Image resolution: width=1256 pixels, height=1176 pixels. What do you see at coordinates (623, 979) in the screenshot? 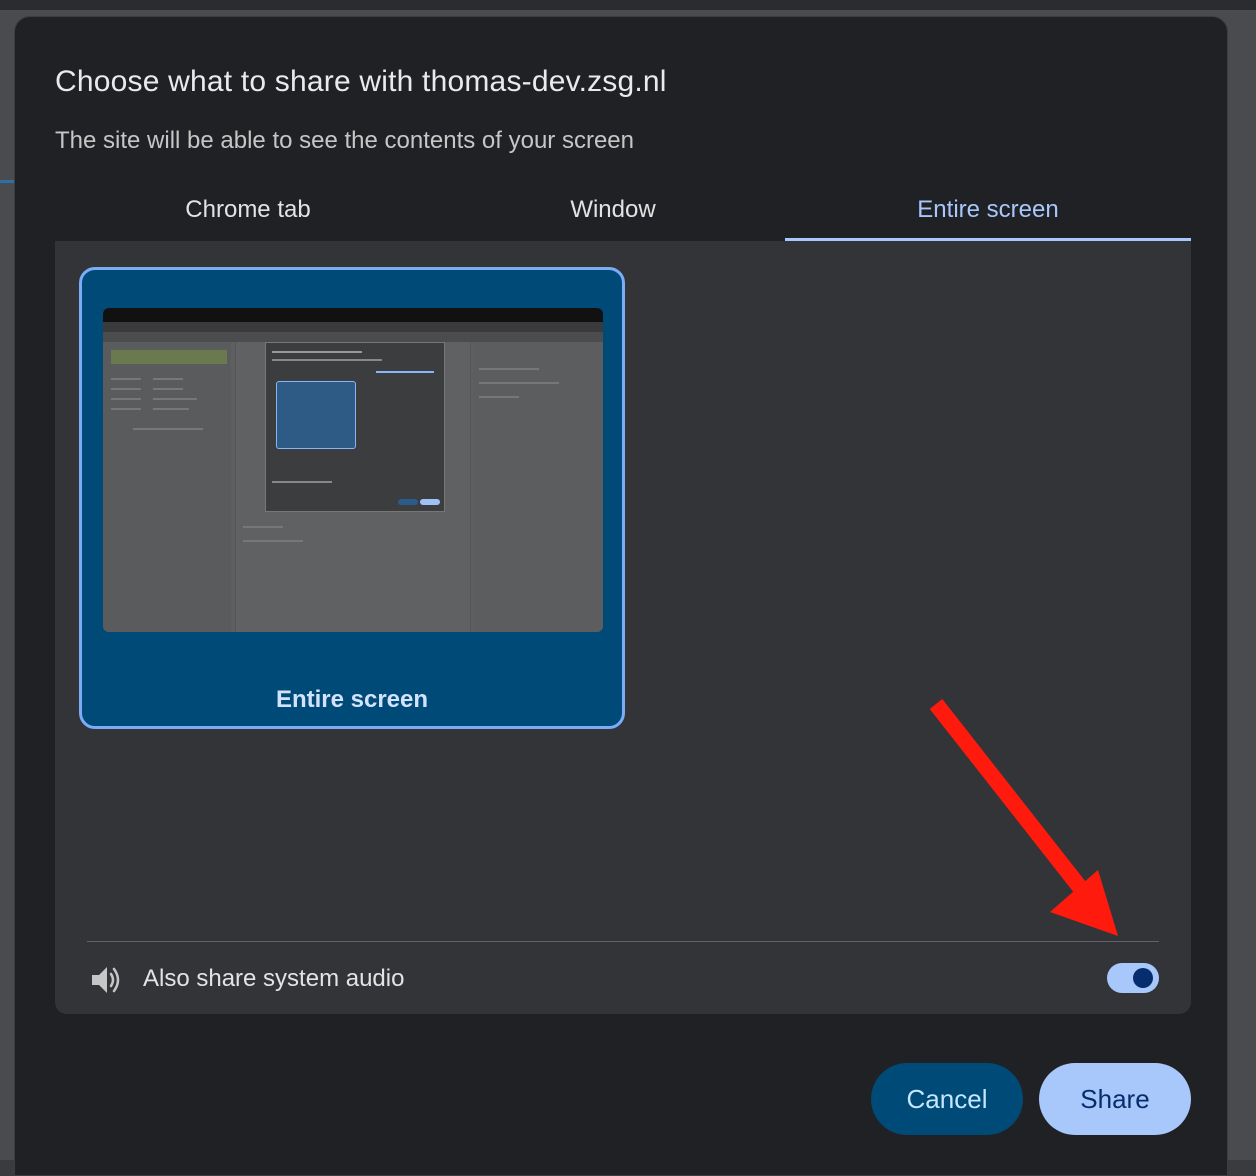
I see `audio-row: Also share system audio` at bounding box center [623, 979].